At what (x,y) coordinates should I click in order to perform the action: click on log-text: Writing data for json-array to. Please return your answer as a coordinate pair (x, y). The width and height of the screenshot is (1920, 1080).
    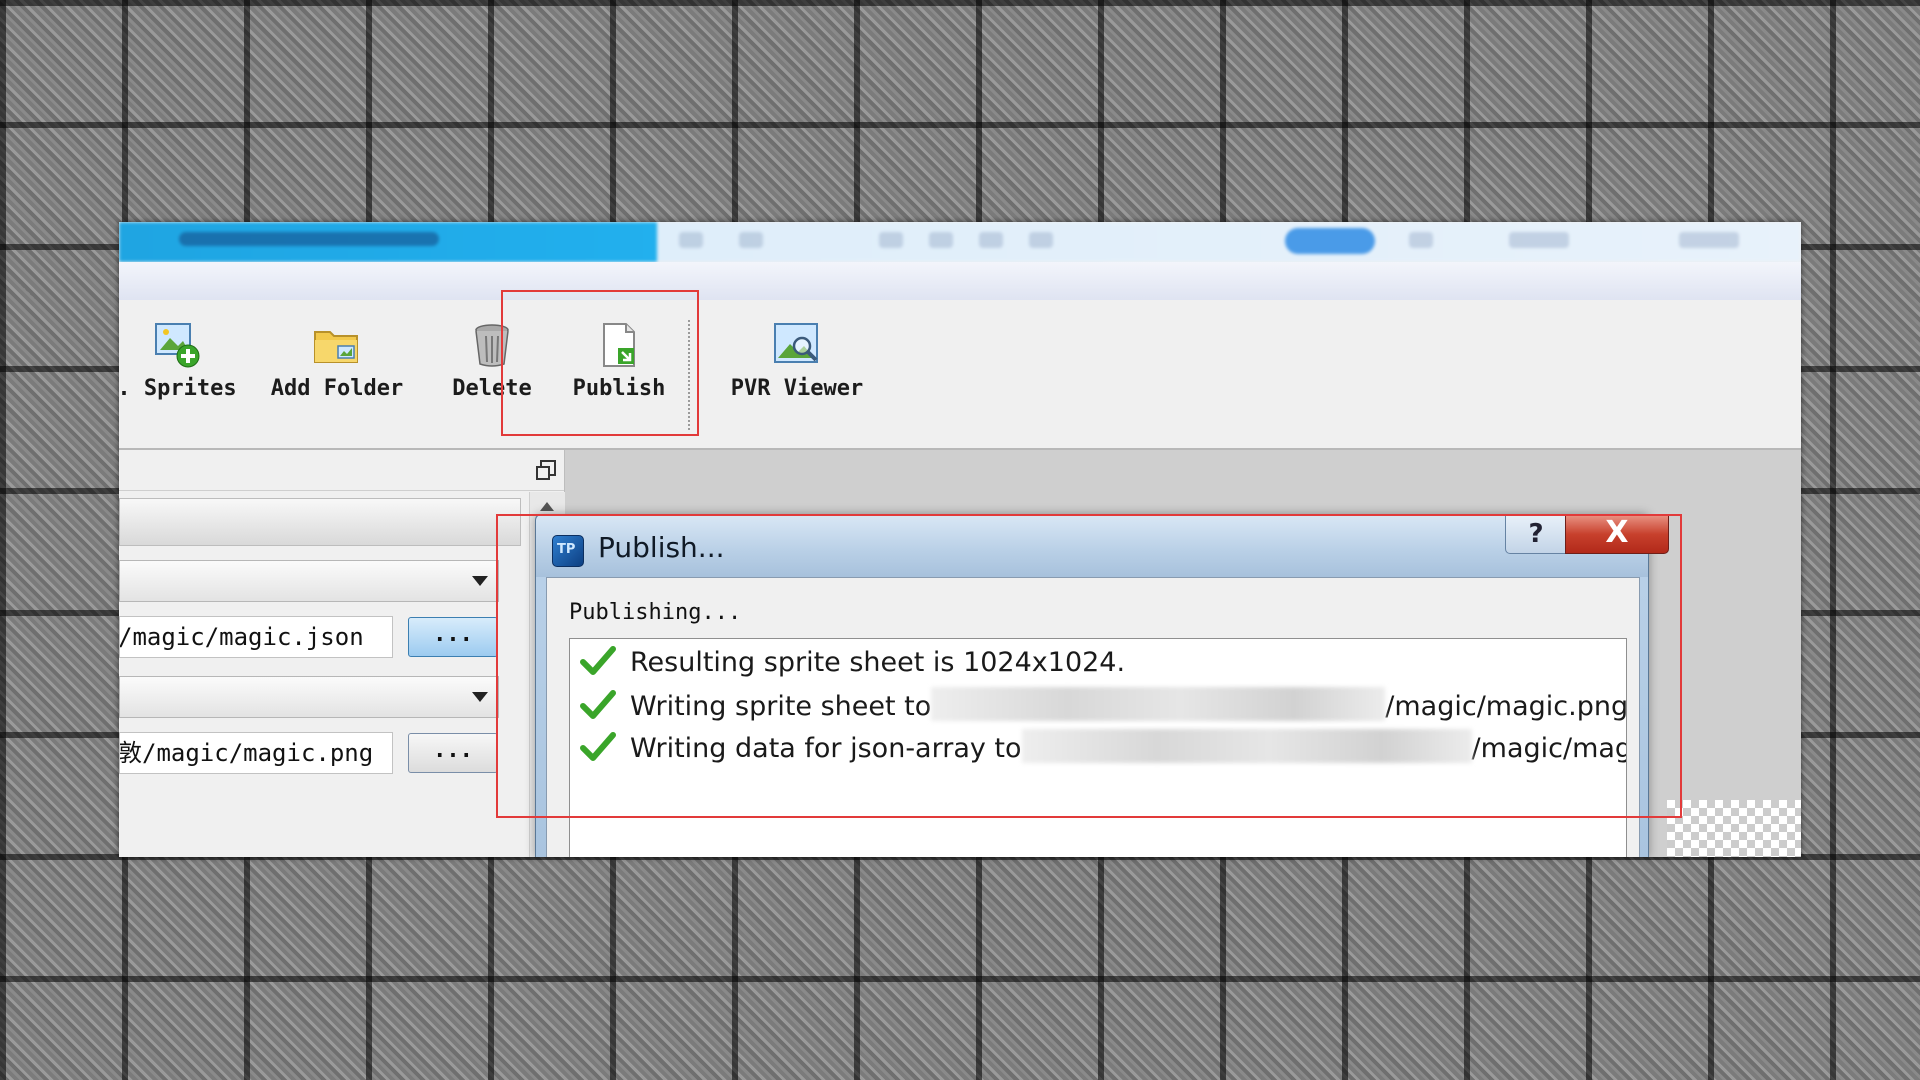
    Looking at the image, I should click on (826, 748).